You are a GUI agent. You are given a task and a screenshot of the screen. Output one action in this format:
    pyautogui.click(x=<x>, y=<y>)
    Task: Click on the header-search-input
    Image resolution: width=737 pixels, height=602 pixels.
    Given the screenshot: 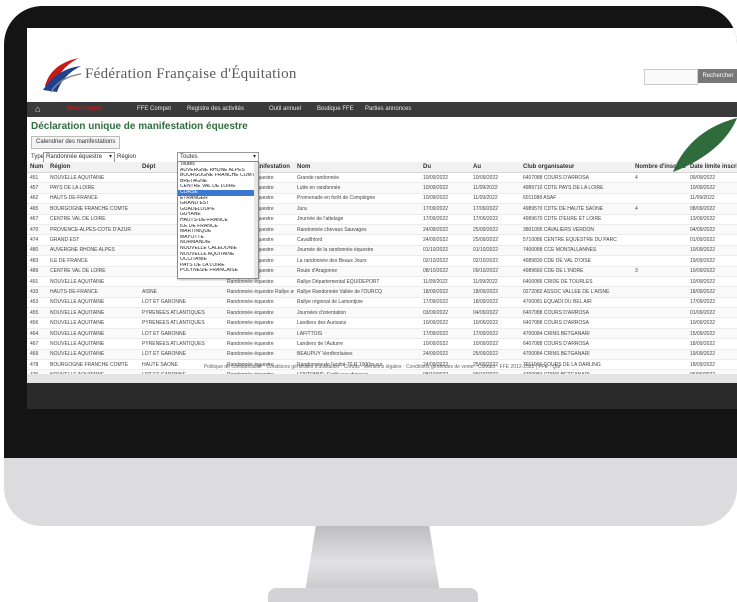 What is the action you would take?
    pyautogui.click(x=671, y=77)
    